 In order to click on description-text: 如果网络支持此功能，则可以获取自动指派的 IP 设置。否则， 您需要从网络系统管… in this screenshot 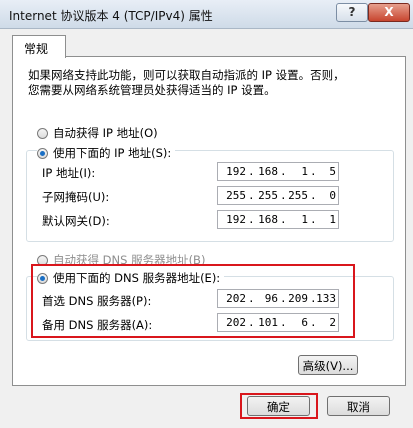, I will do `click(203, 83)`.